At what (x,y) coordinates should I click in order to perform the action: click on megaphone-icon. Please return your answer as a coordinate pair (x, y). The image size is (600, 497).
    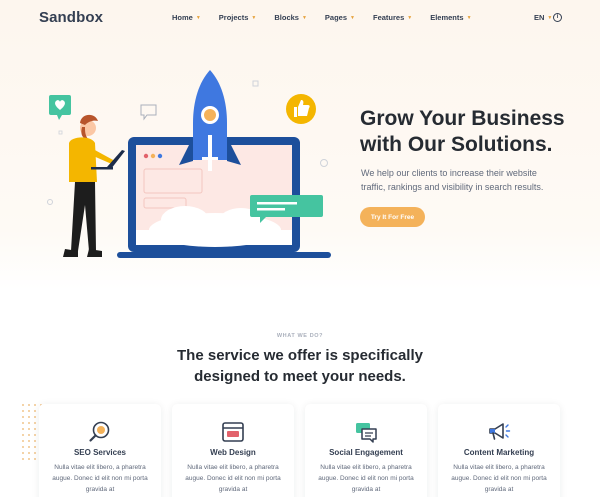
    Looking at the image, I should click on (500, 431).